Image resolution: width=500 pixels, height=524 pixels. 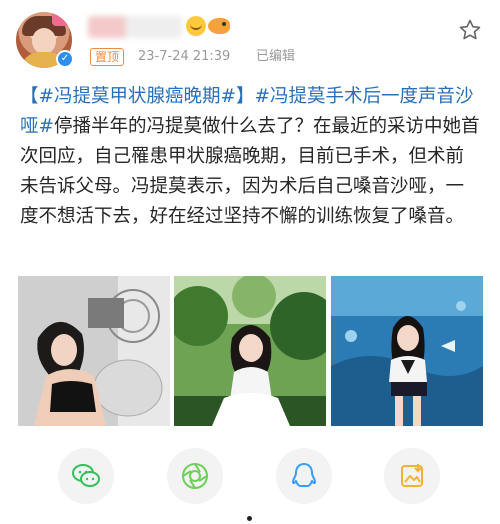 I want to click on hashtag-link-1: 【#冯提莫甲状腺癌晚期#】, so click(x=137, y=96).